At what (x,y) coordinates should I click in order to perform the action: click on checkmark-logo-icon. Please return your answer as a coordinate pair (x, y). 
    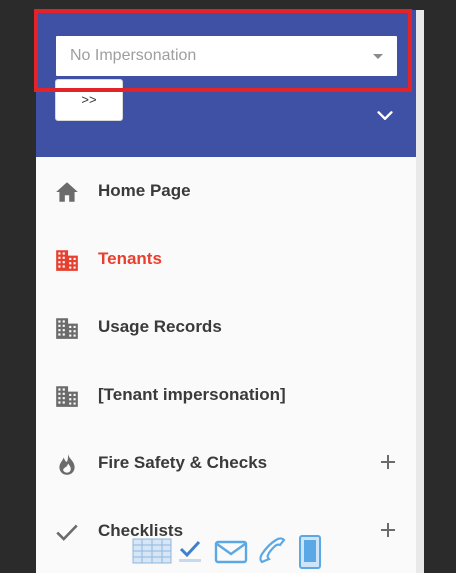
    Looking at the image, I should click on (190, 552).